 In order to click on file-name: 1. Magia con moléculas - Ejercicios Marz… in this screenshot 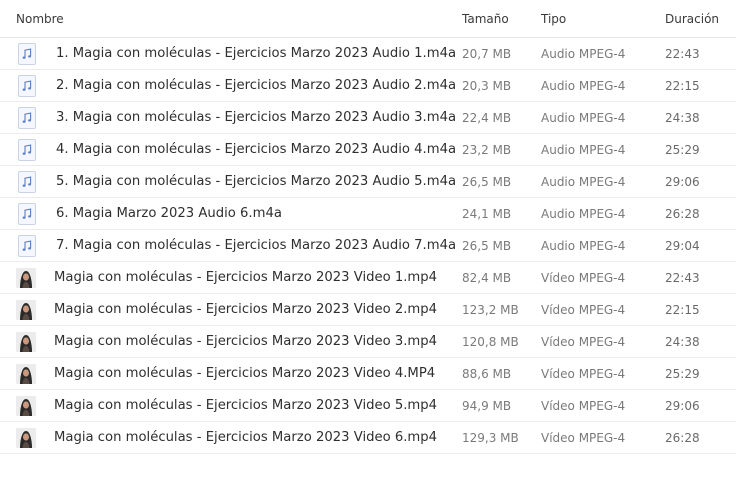, I will do `click(256, 53)`.